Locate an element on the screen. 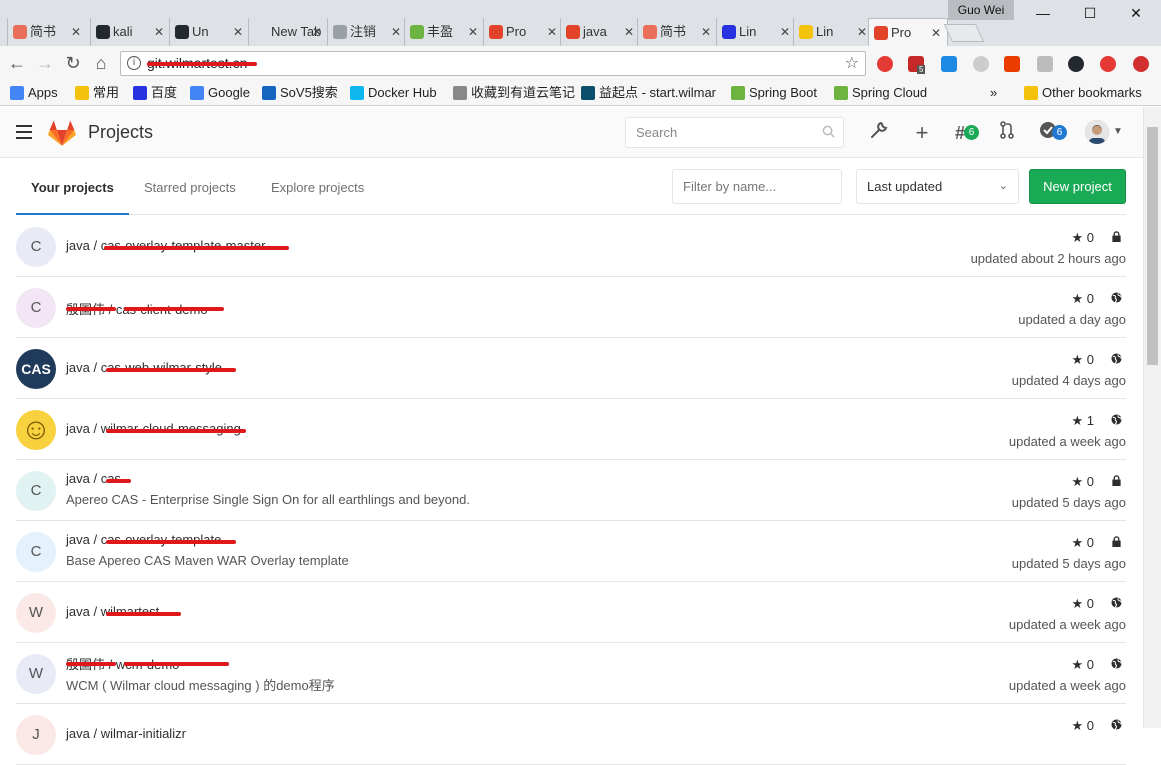 Image resolution: width=1161 pixels, height=765 pixels. office-extension-icon is located at coordinates (1012, 64).